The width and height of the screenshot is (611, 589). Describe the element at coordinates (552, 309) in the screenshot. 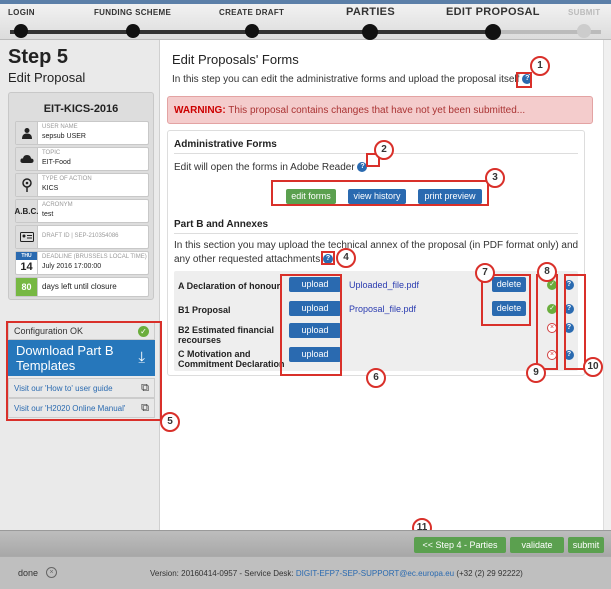

I see `status-ok-icon: ✓` at that location.